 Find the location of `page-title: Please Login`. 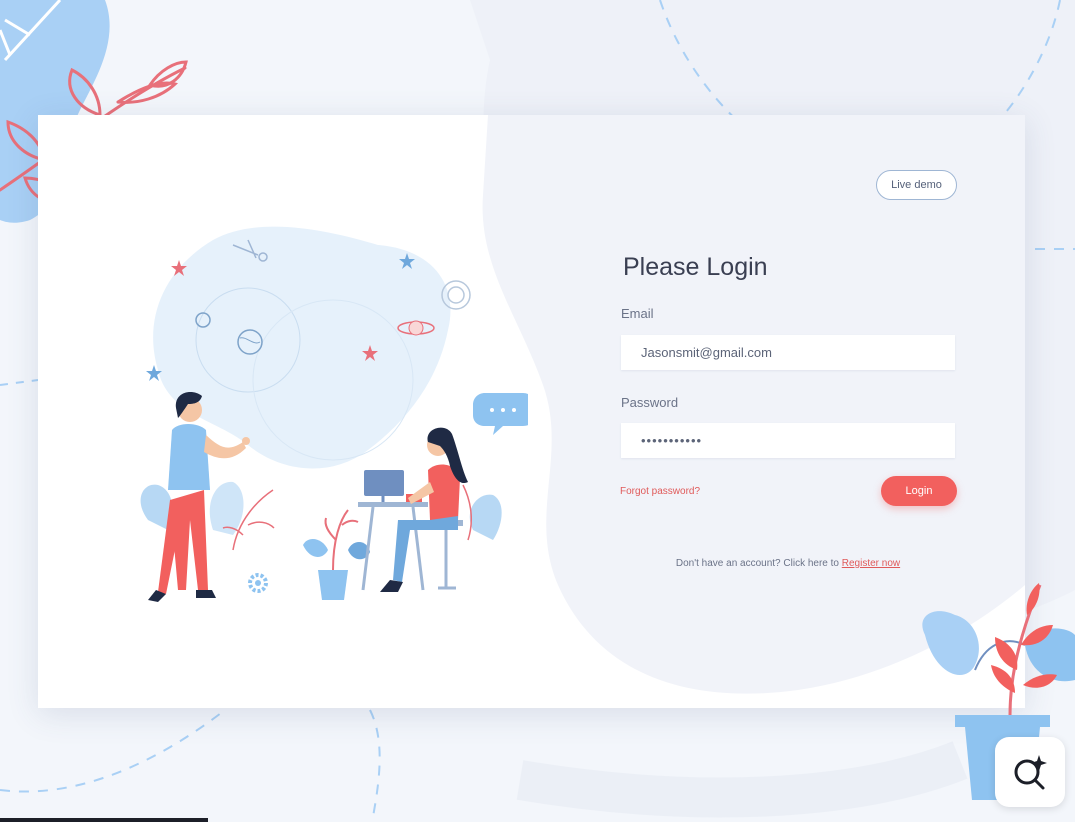

page-title: Please Login is located at coordinates (695, 267).